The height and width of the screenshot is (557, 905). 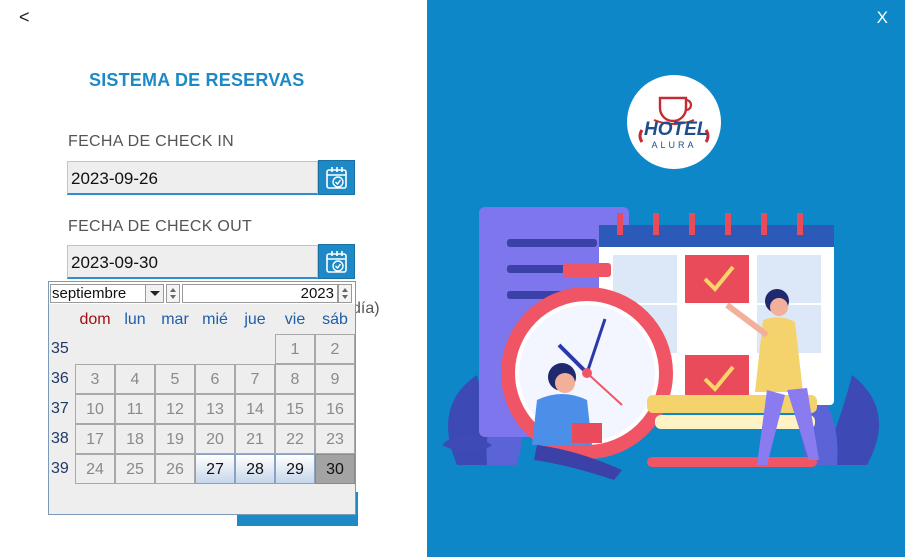 What do you see at coordinates (335, 379) in the screenshot?
I see `day-cell: 9` at bounding box center [335, 379].